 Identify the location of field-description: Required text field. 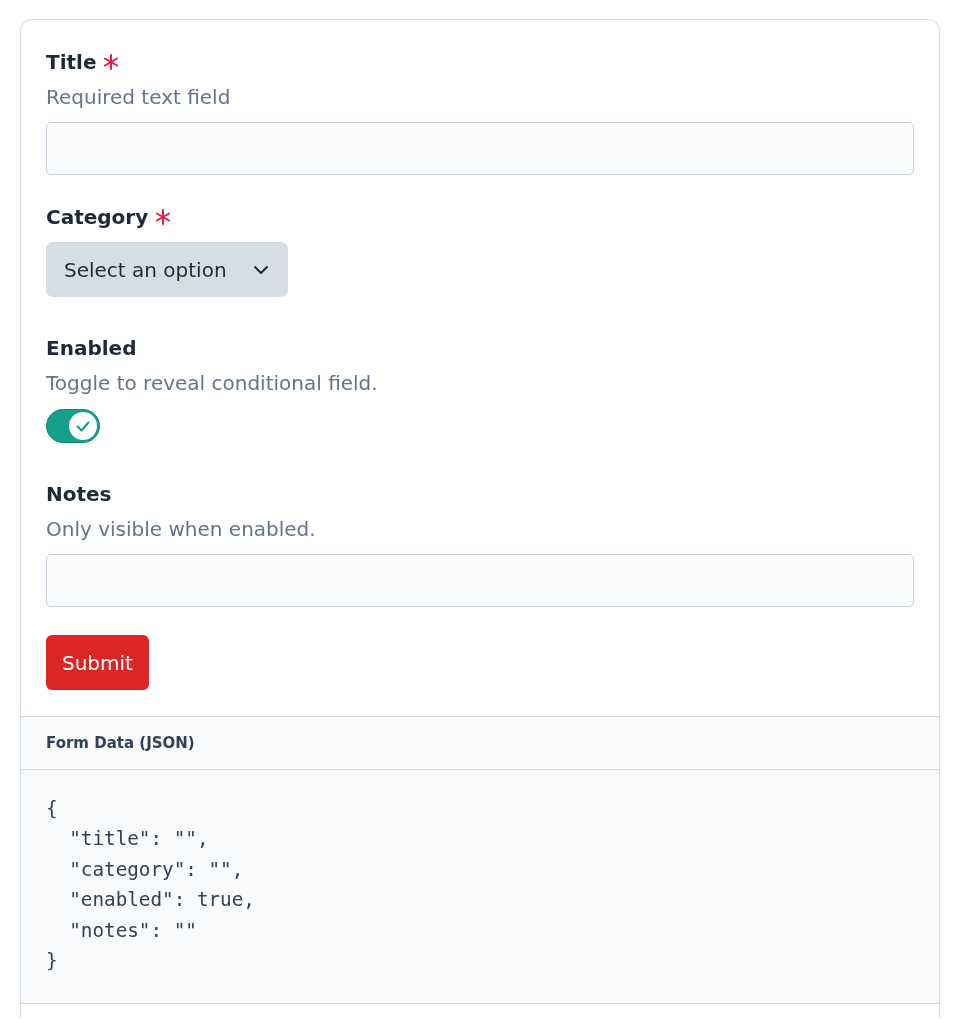
(139, 97).